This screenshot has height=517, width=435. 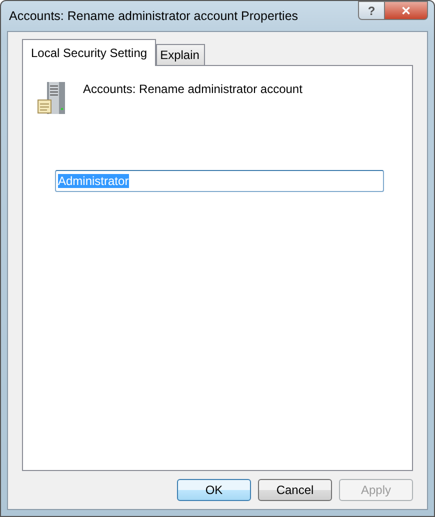 I want to click on tab: Explain, so click(x=181, y=54).